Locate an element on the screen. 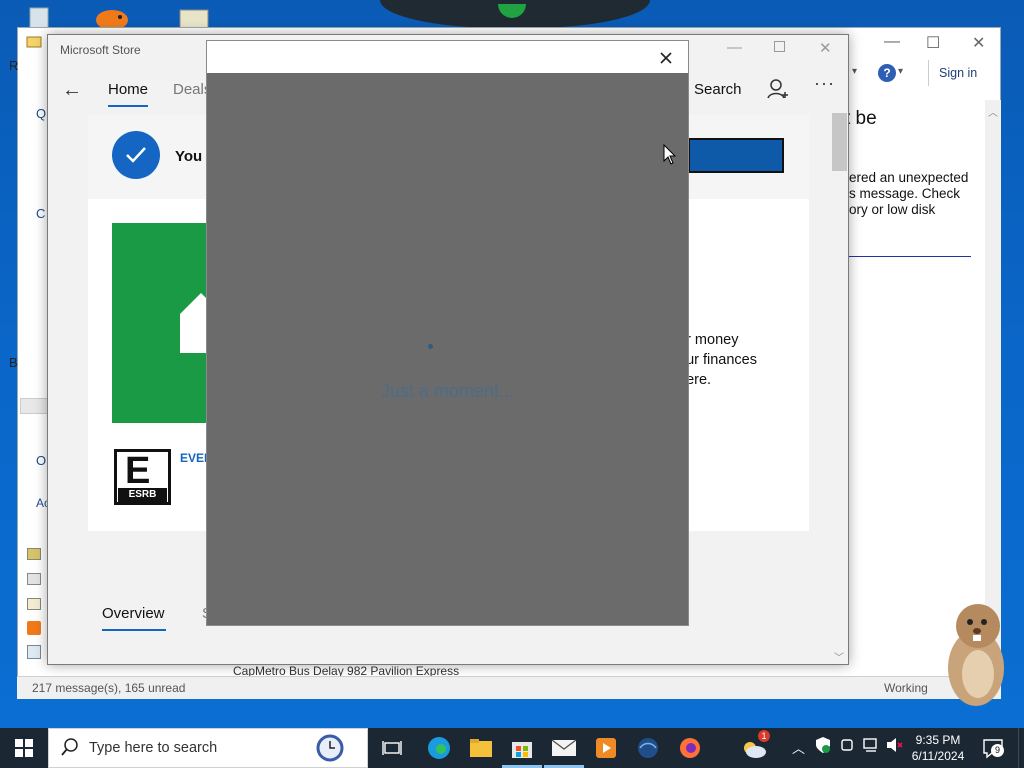 This screenshot has height=768, width=1024. mouse-cursor-icon is located at coordinates (670, 157).